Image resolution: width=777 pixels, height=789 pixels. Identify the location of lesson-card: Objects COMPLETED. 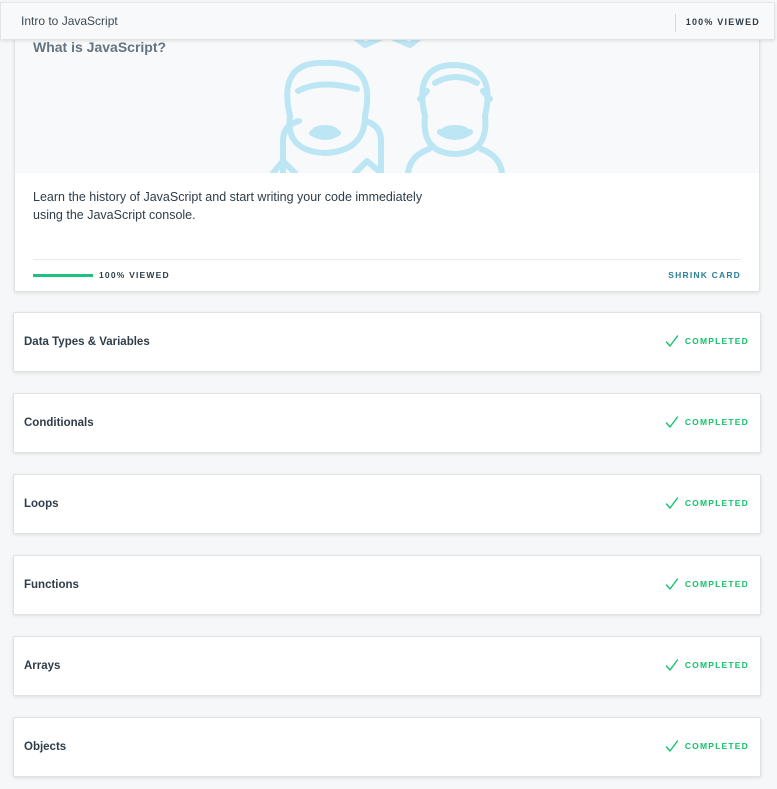
(387, 747).